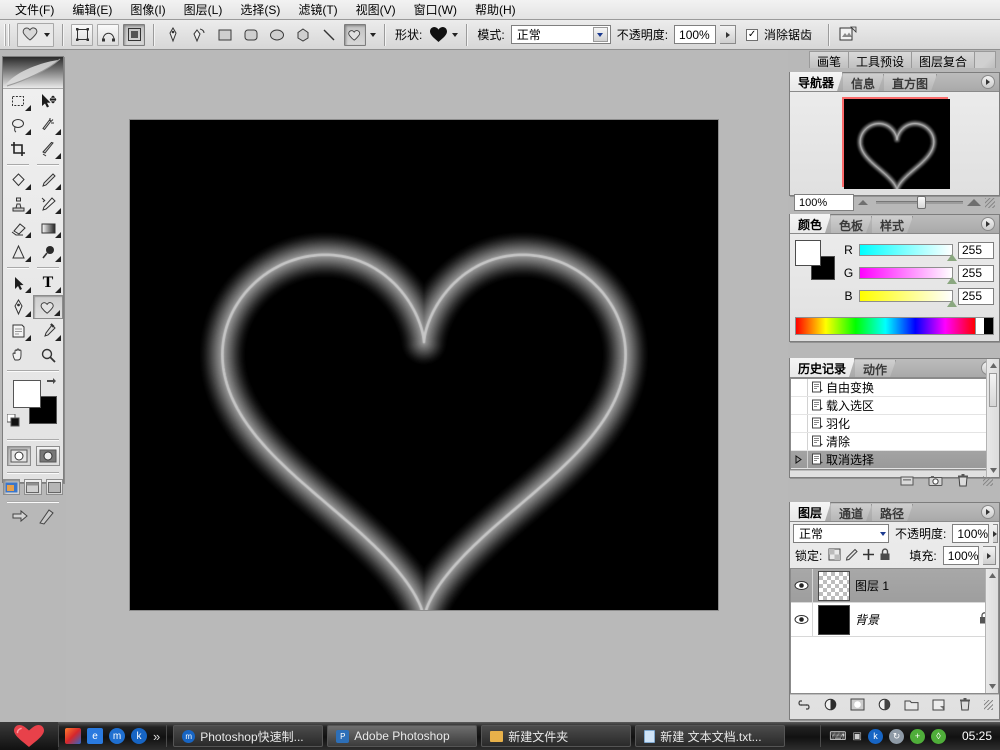  I want to click on swap-colors-icon, so click(51, 383).